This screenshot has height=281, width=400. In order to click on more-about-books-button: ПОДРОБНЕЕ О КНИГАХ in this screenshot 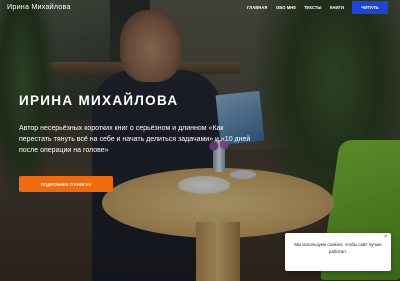, I will do `click(66, 184)`.